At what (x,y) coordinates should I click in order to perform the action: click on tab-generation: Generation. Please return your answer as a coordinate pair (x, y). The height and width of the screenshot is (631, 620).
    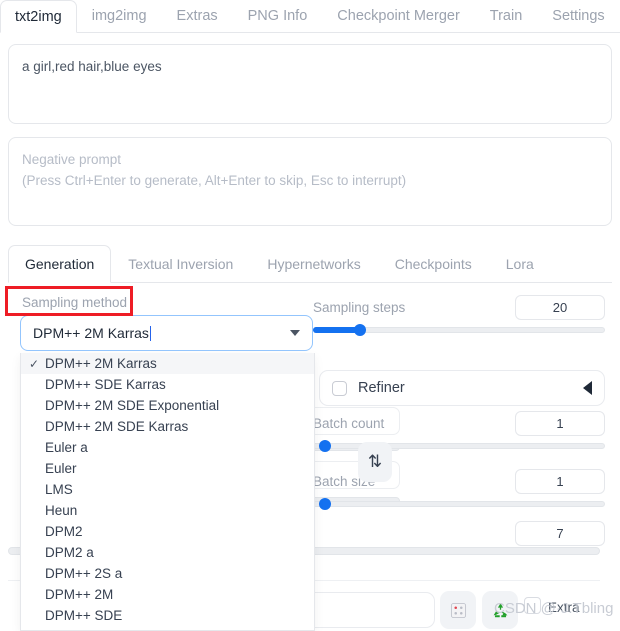
    Looking at the image, I should click on (60, 264).